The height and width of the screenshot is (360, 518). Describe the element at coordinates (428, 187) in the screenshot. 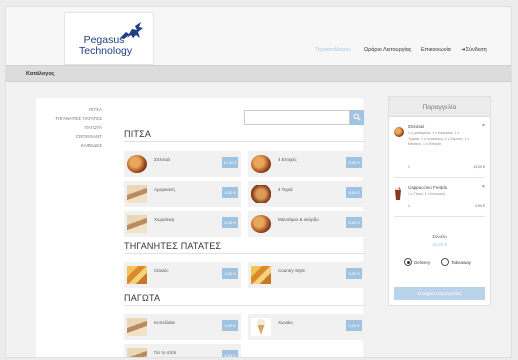

I see `order-item-name: Cappuccino Freddo` at that location.